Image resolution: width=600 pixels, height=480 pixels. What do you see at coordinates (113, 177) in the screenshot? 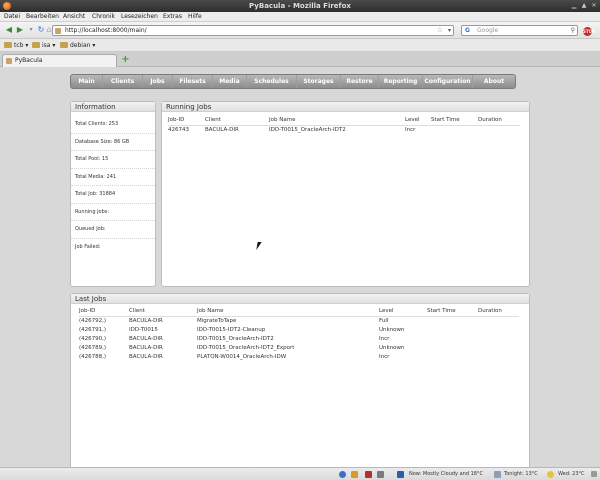
I see `info-total-media: Total Media: 241` at bounding box center [113, 177].